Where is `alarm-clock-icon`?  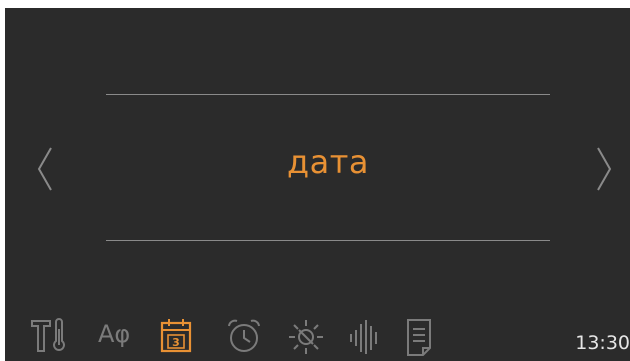 alarm-clock-icon is located at coordinates (244, 335).